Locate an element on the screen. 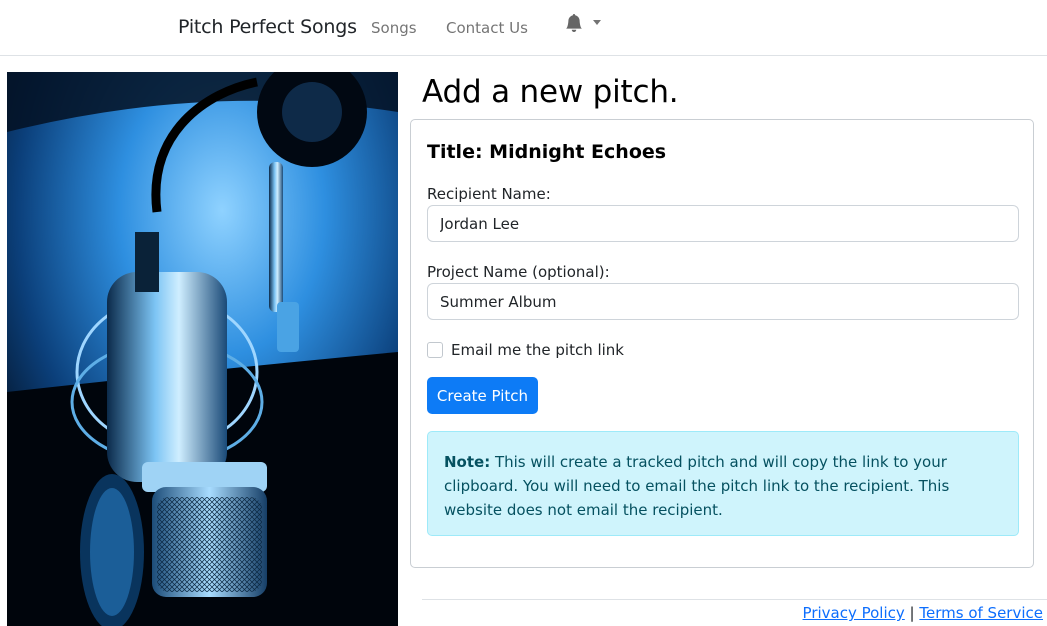 The width and height of the screenshot is (1047, 626). notifications-dropdown is located at coordinates (583, 24).